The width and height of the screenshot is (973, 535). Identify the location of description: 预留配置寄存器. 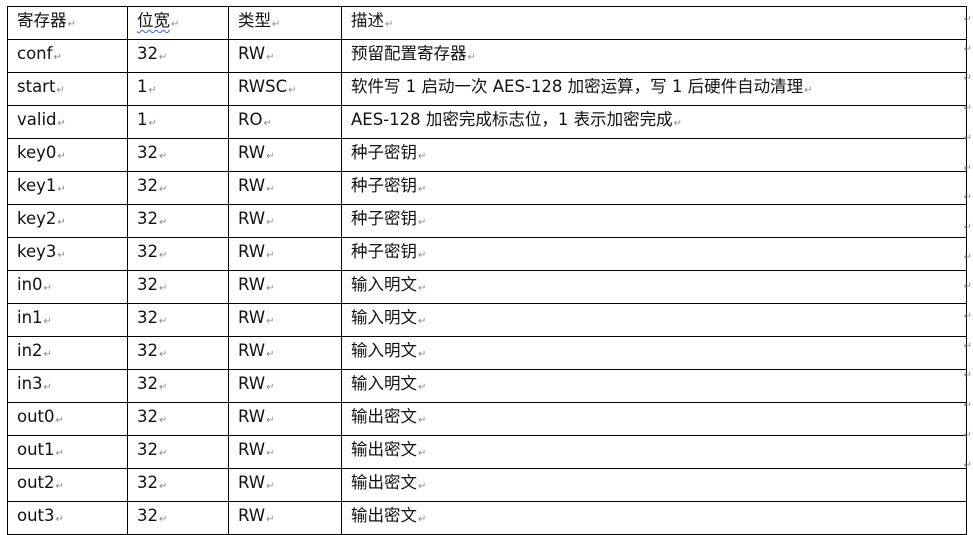
(409, 53).